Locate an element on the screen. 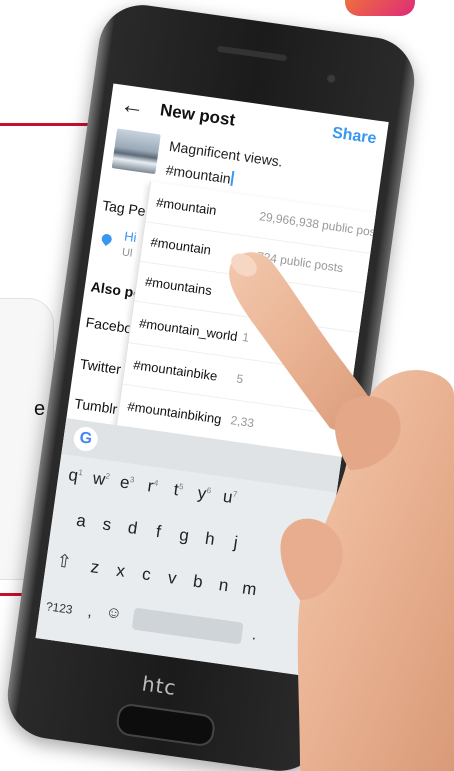 The image size is (454, 771). key: x is located at coordinates (120, 571).